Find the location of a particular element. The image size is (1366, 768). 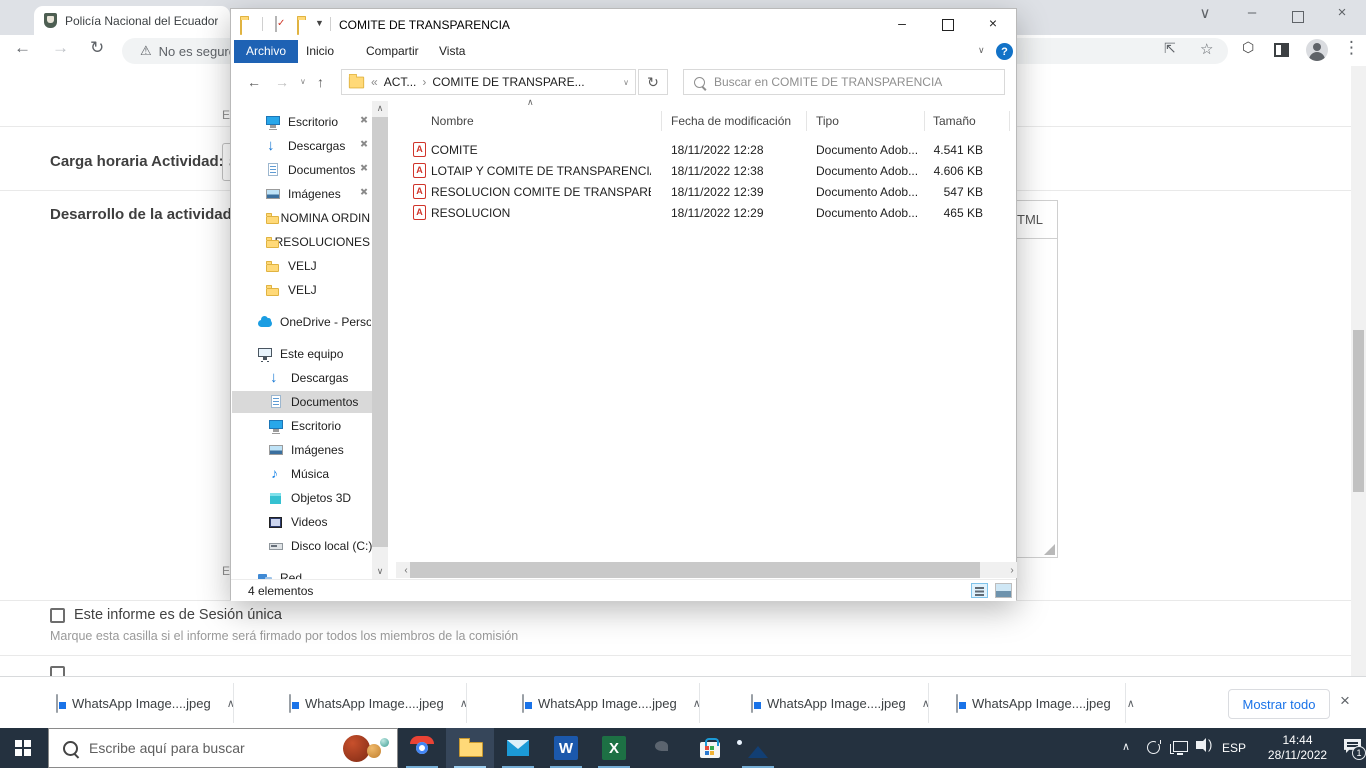

bookmark-star-icon: ☆ is located at coordinates (1206, 49).